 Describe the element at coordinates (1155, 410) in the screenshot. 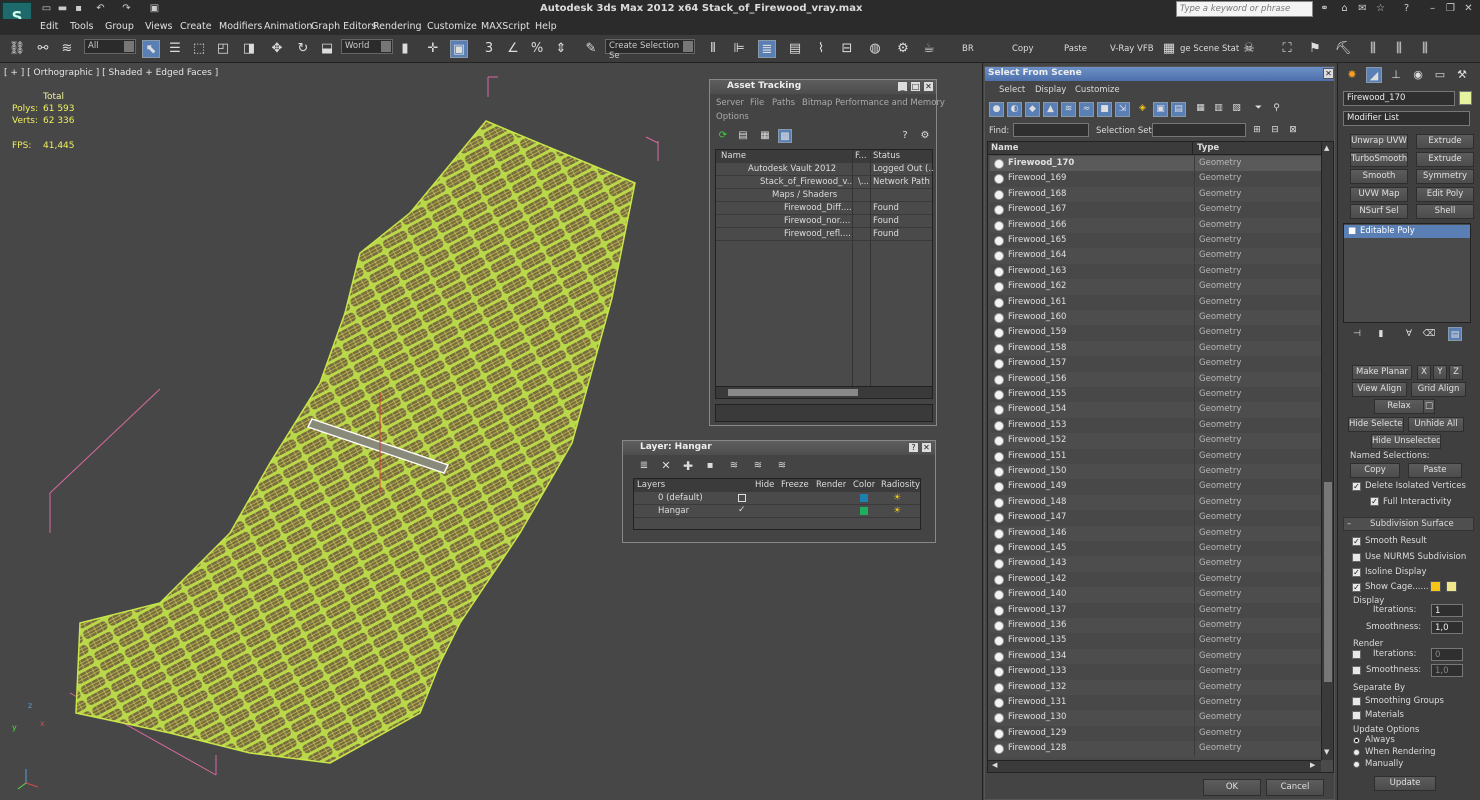

I see `scene-object-row: Firewood_154 Geometry` at that location.